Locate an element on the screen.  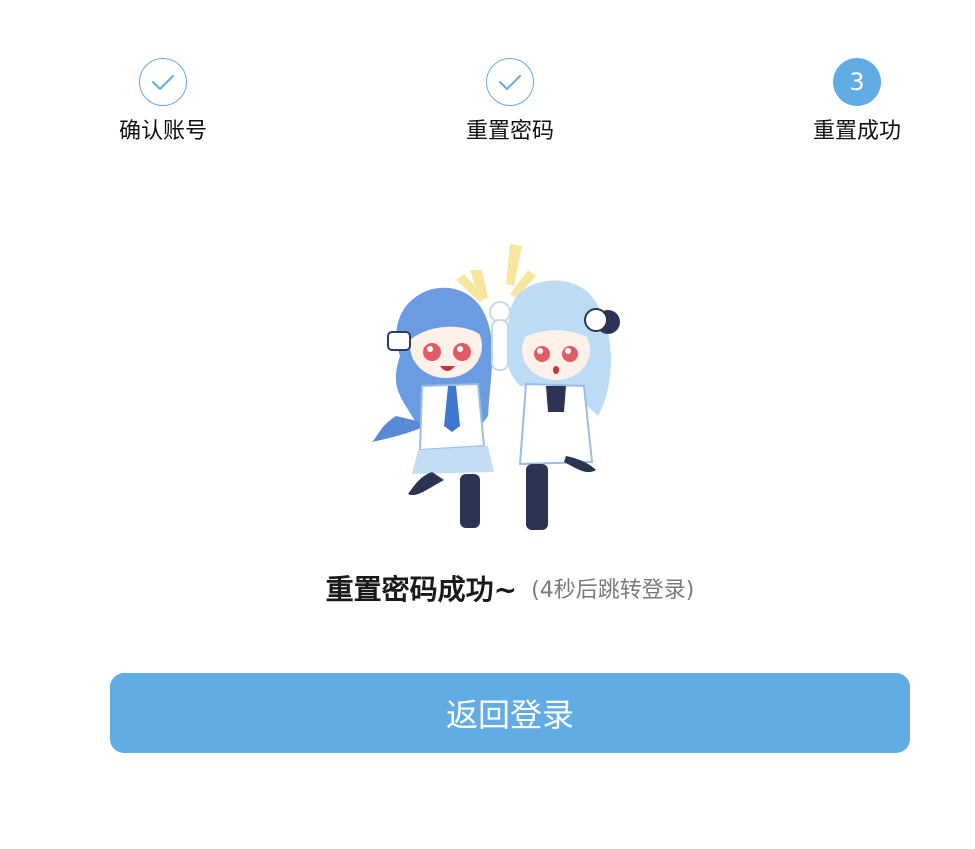
step-label: 重置成功 is located at coordinates (856, 131).